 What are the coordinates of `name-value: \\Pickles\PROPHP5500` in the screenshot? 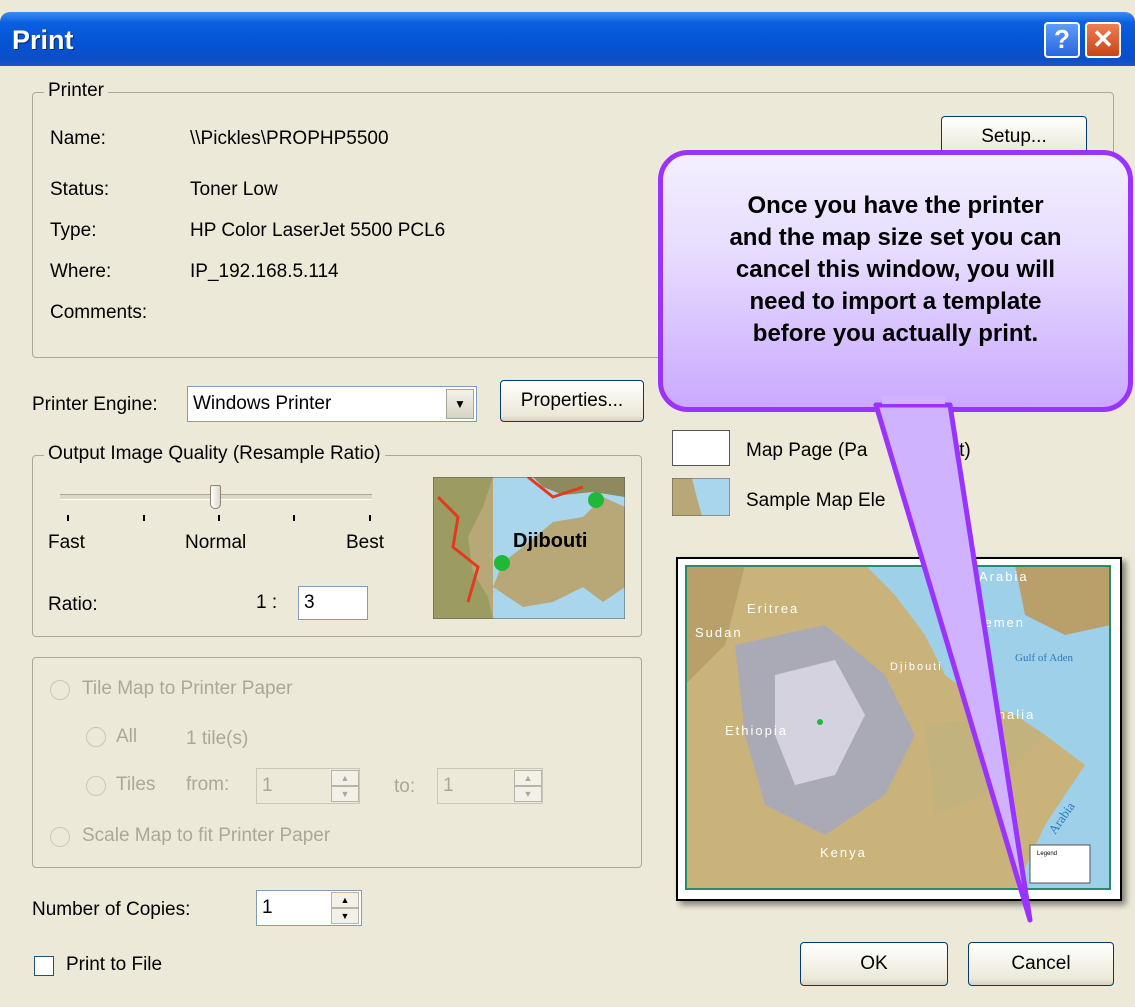 It's located at (289, 138).